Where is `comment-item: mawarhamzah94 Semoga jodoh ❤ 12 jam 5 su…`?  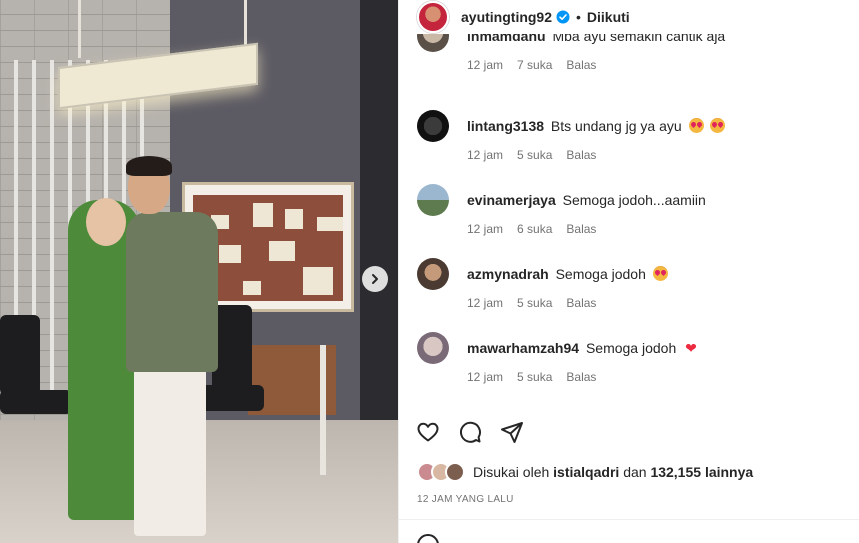
comment-item: mawarhamzah94 Semoga jodoh ❤ 12 jam 5 su… is located at coordinates (637, 369).